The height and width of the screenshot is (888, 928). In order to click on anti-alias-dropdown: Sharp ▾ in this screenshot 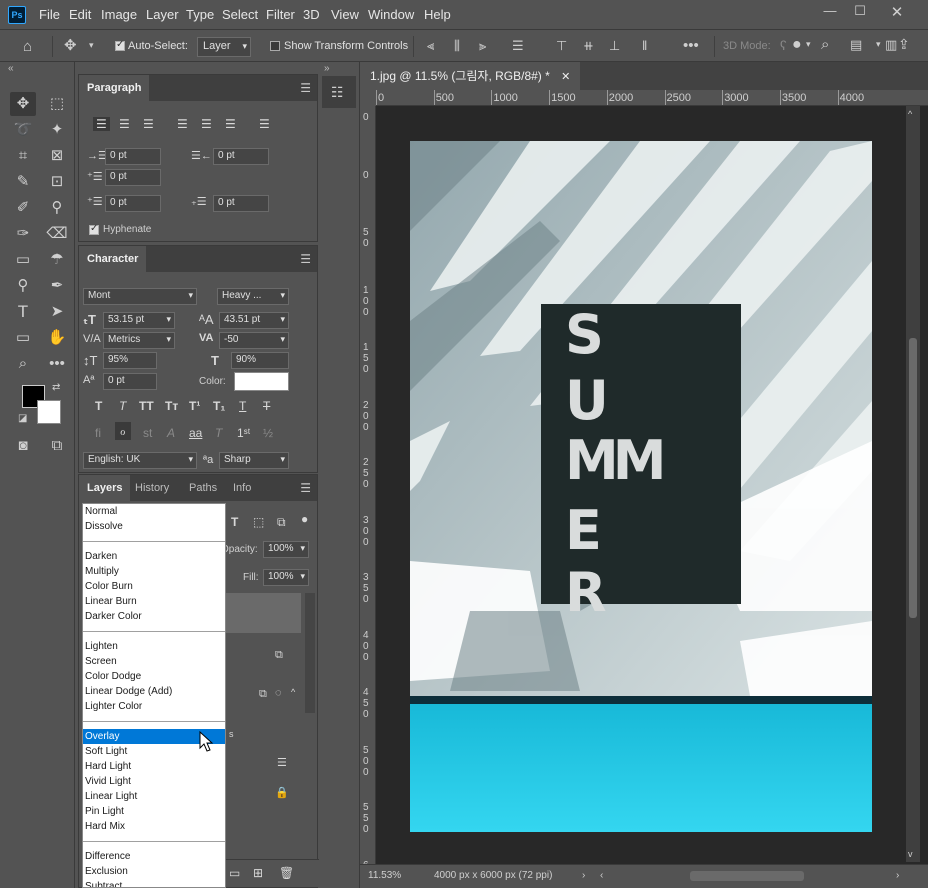, I will do `click(254, 460)`.